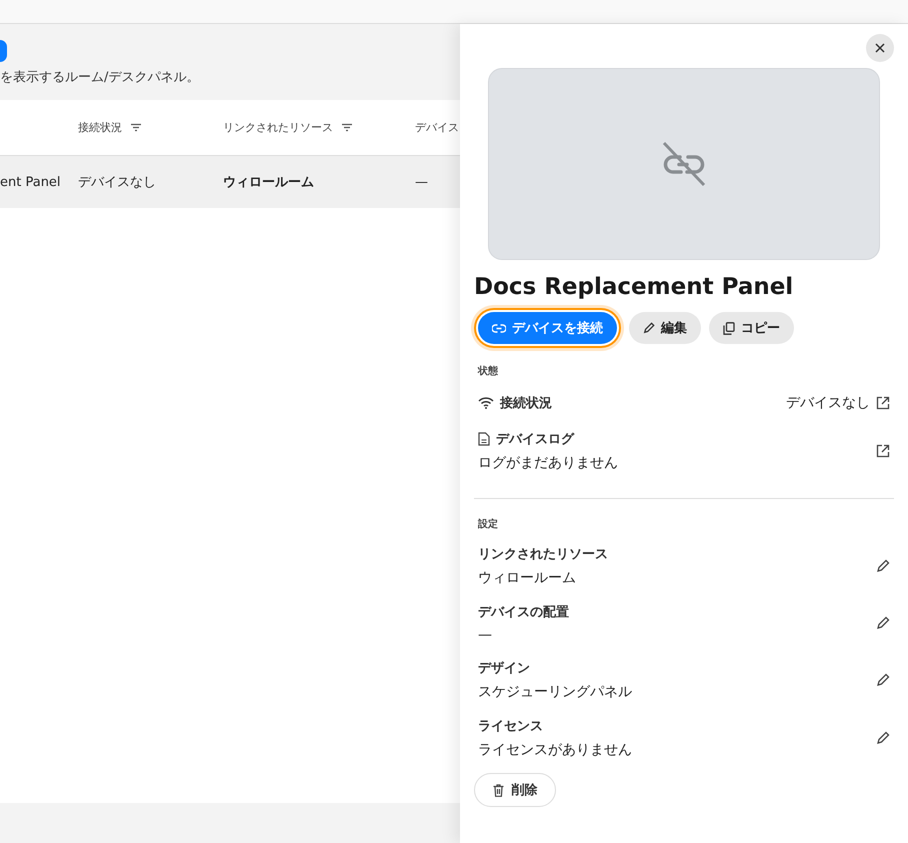  What do you see at coordinates (665, 328) in the screenshot?
I see `action-button: 編集` at bounding box center [665, 328].